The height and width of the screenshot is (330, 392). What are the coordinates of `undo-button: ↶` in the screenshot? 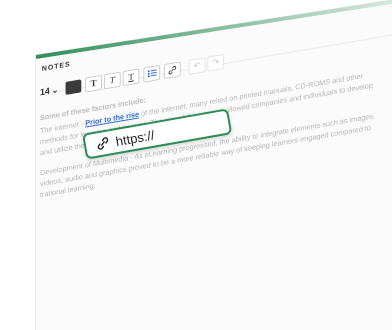 It's located at (197, 65).